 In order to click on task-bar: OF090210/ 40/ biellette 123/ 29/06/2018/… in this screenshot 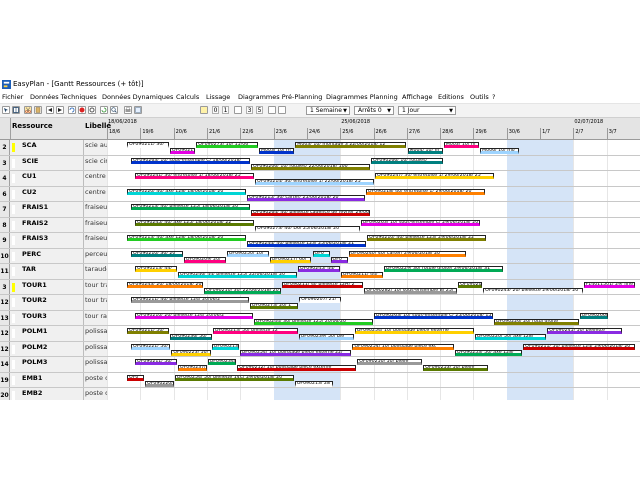, I will do `click(426, 238)`.